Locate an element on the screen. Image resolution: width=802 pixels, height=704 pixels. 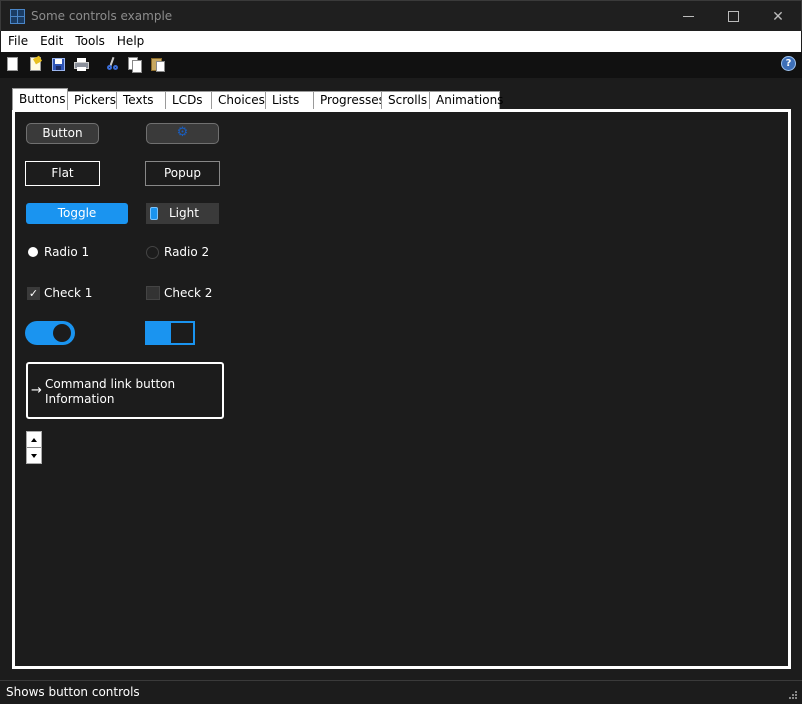
cut-icon is located at coordinates (112, 64).